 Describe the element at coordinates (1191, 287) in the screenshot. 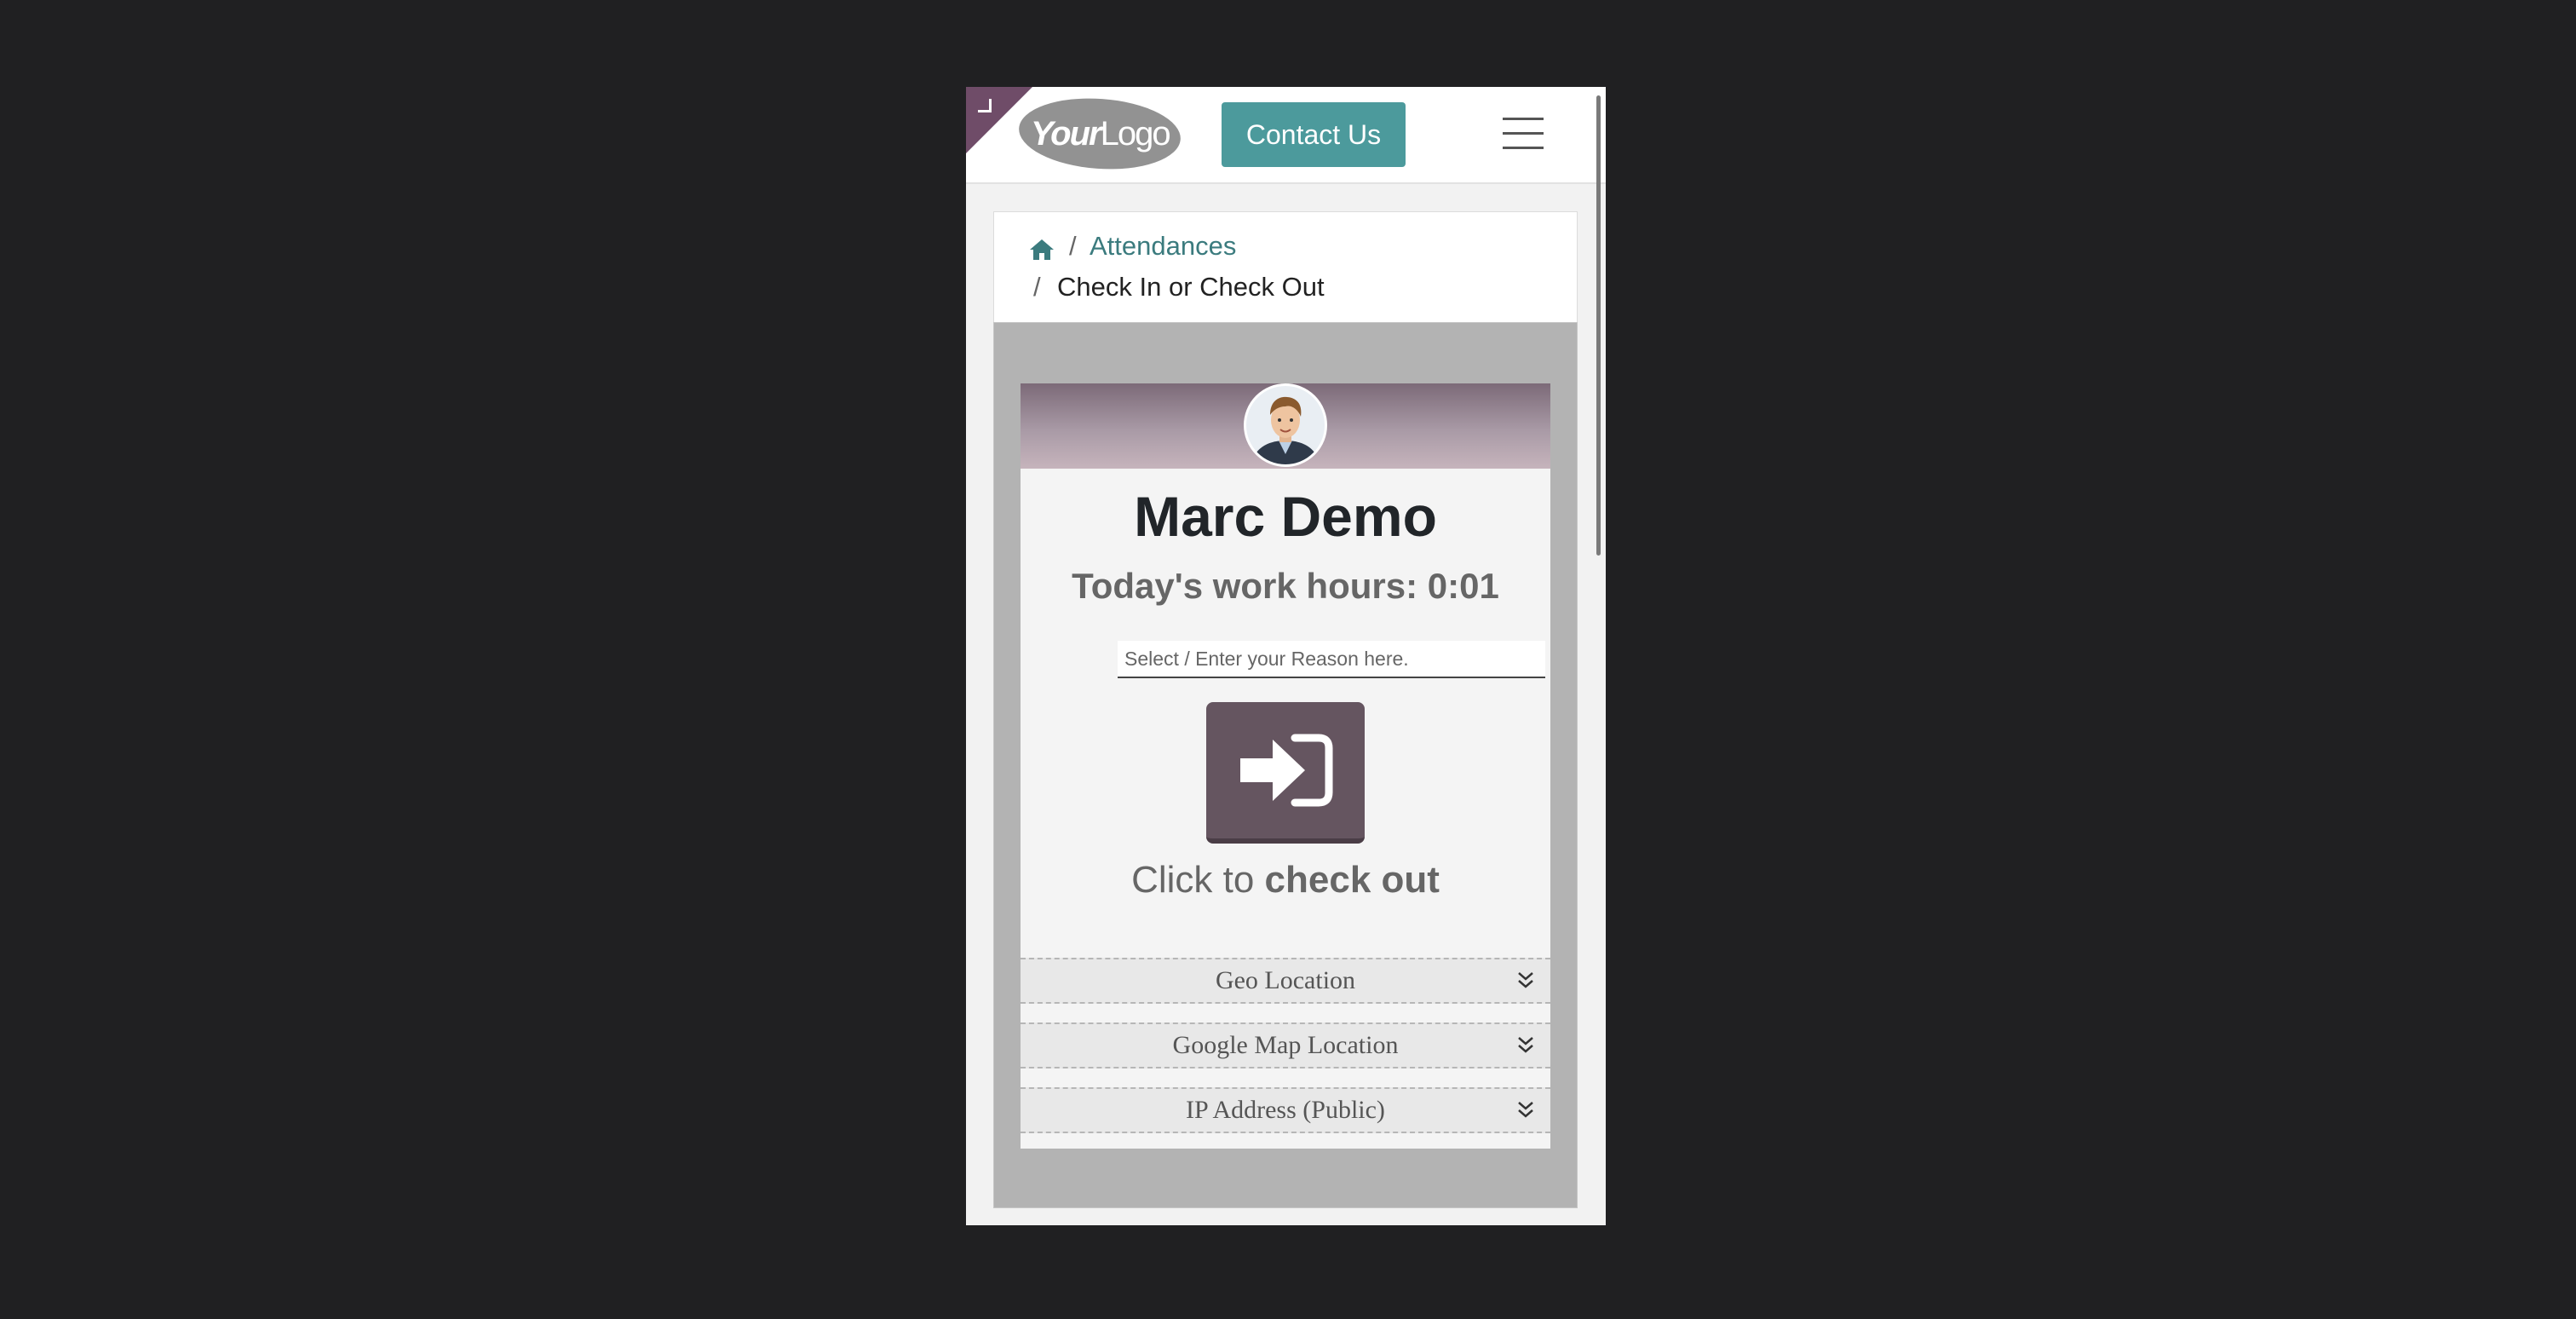

I see `breadcrumb-current: Check In or Check Out` at that location.